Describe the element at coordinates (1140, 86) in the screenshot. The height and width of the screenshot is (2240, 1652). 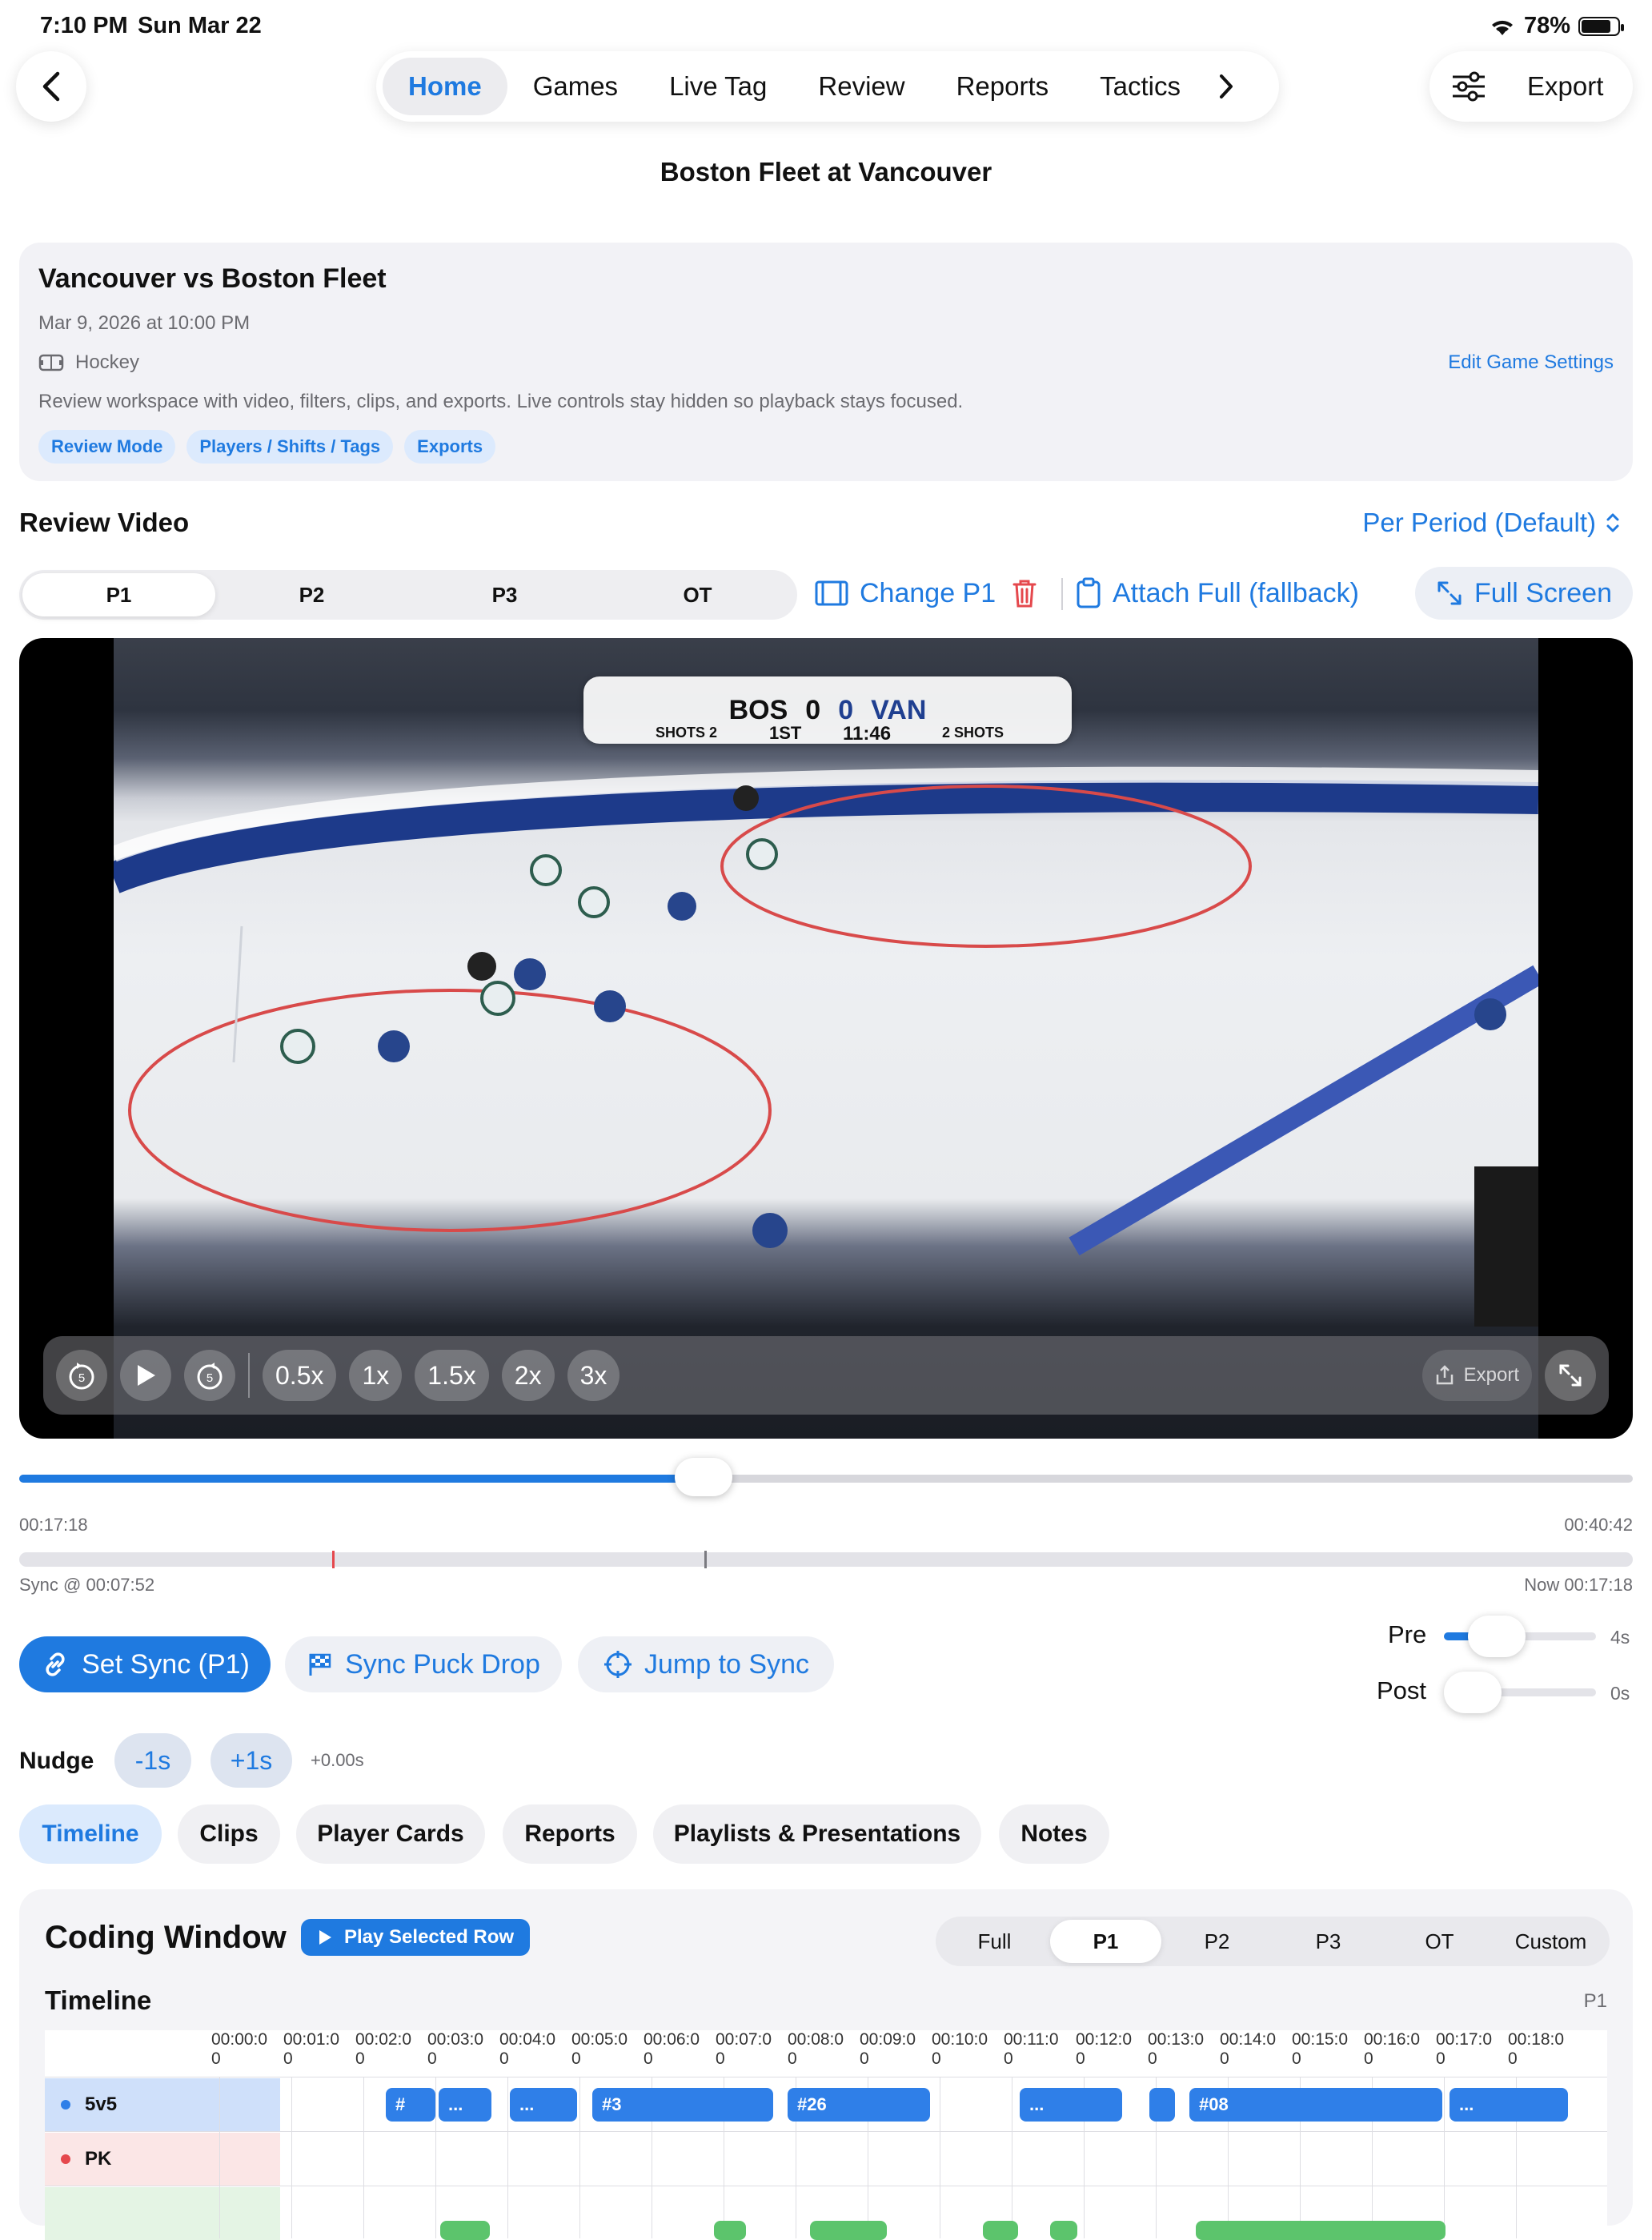
I see `tab-tactics: Tactics` at that location.